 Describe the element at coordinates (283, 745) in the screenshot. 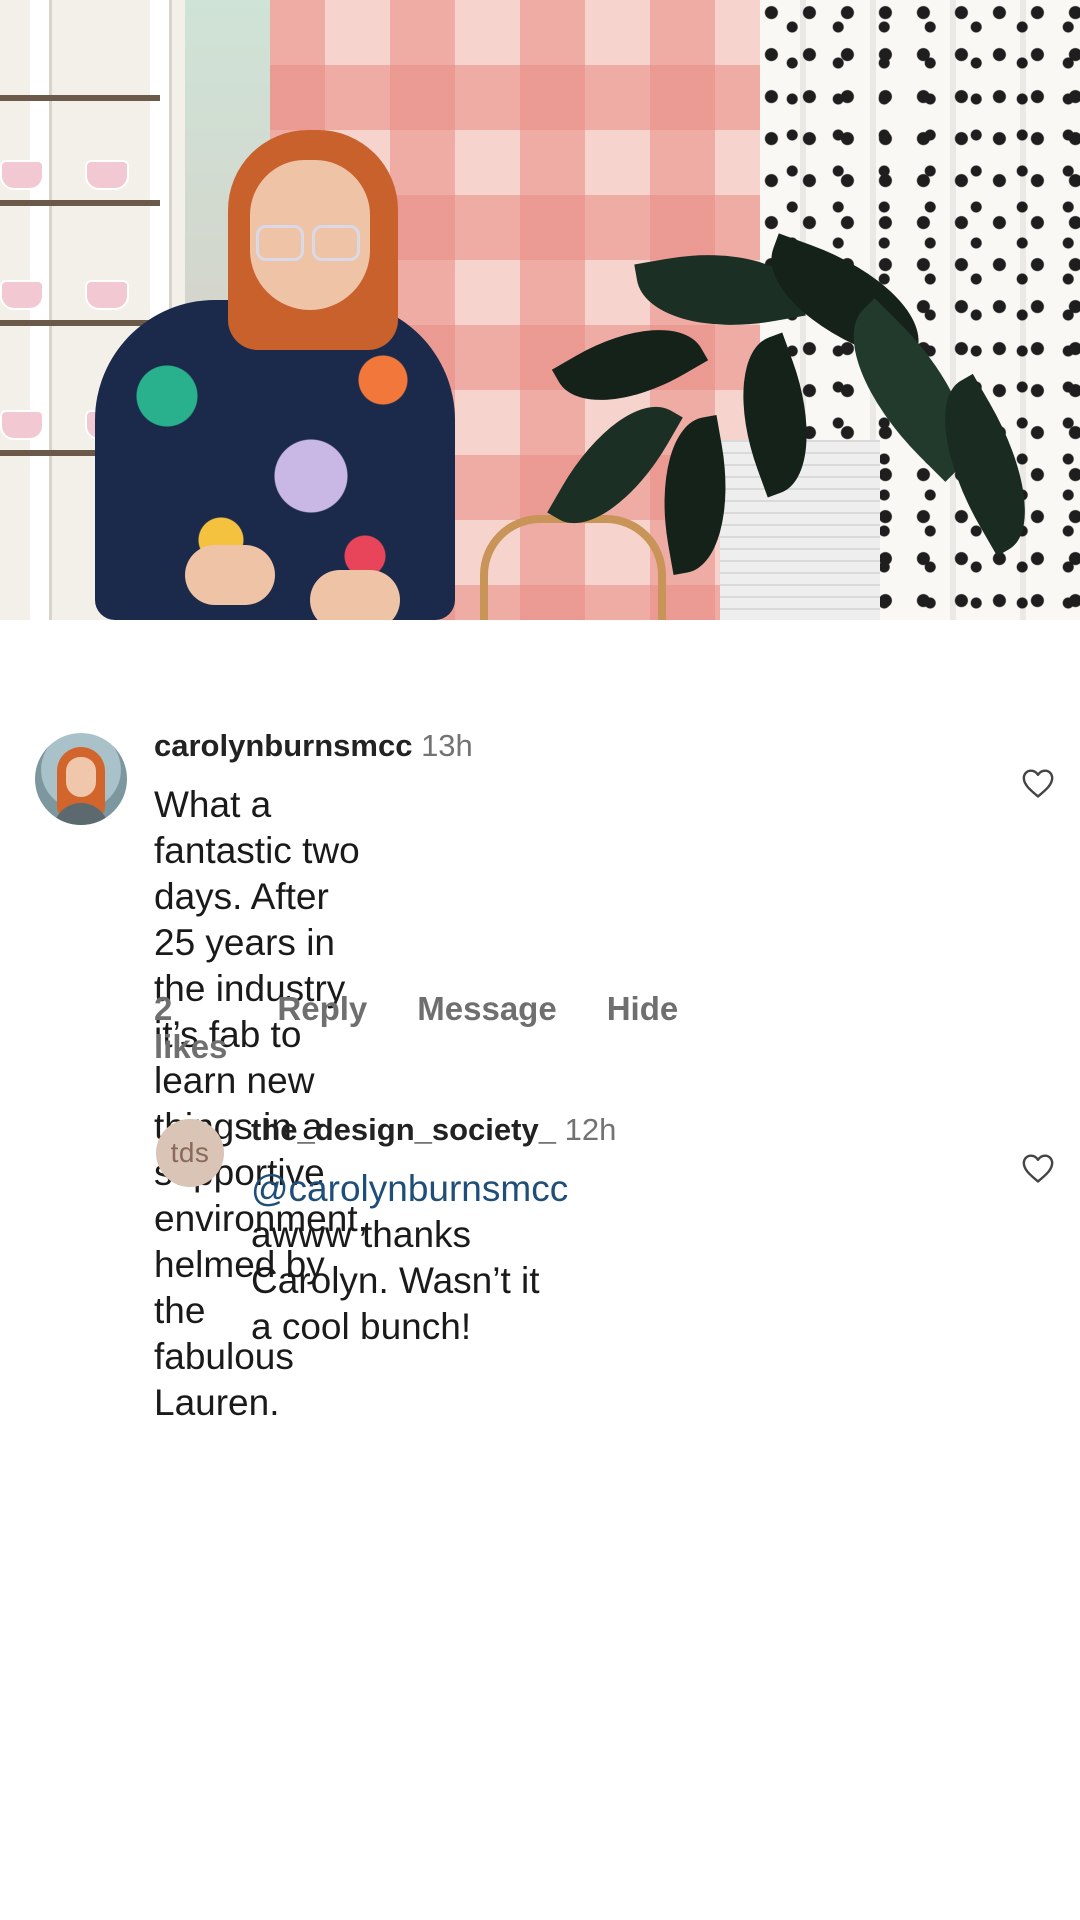

I see `comment-username: carolynburnsmcc` at that location.